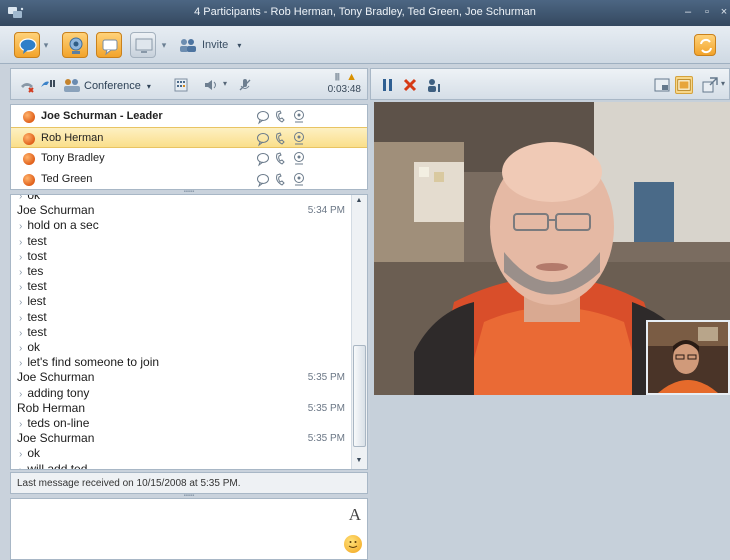 Image resolution: width=730 pixels, height=560 pixels. I want to click on message-sender: Rob Herman, so click(51, 407).